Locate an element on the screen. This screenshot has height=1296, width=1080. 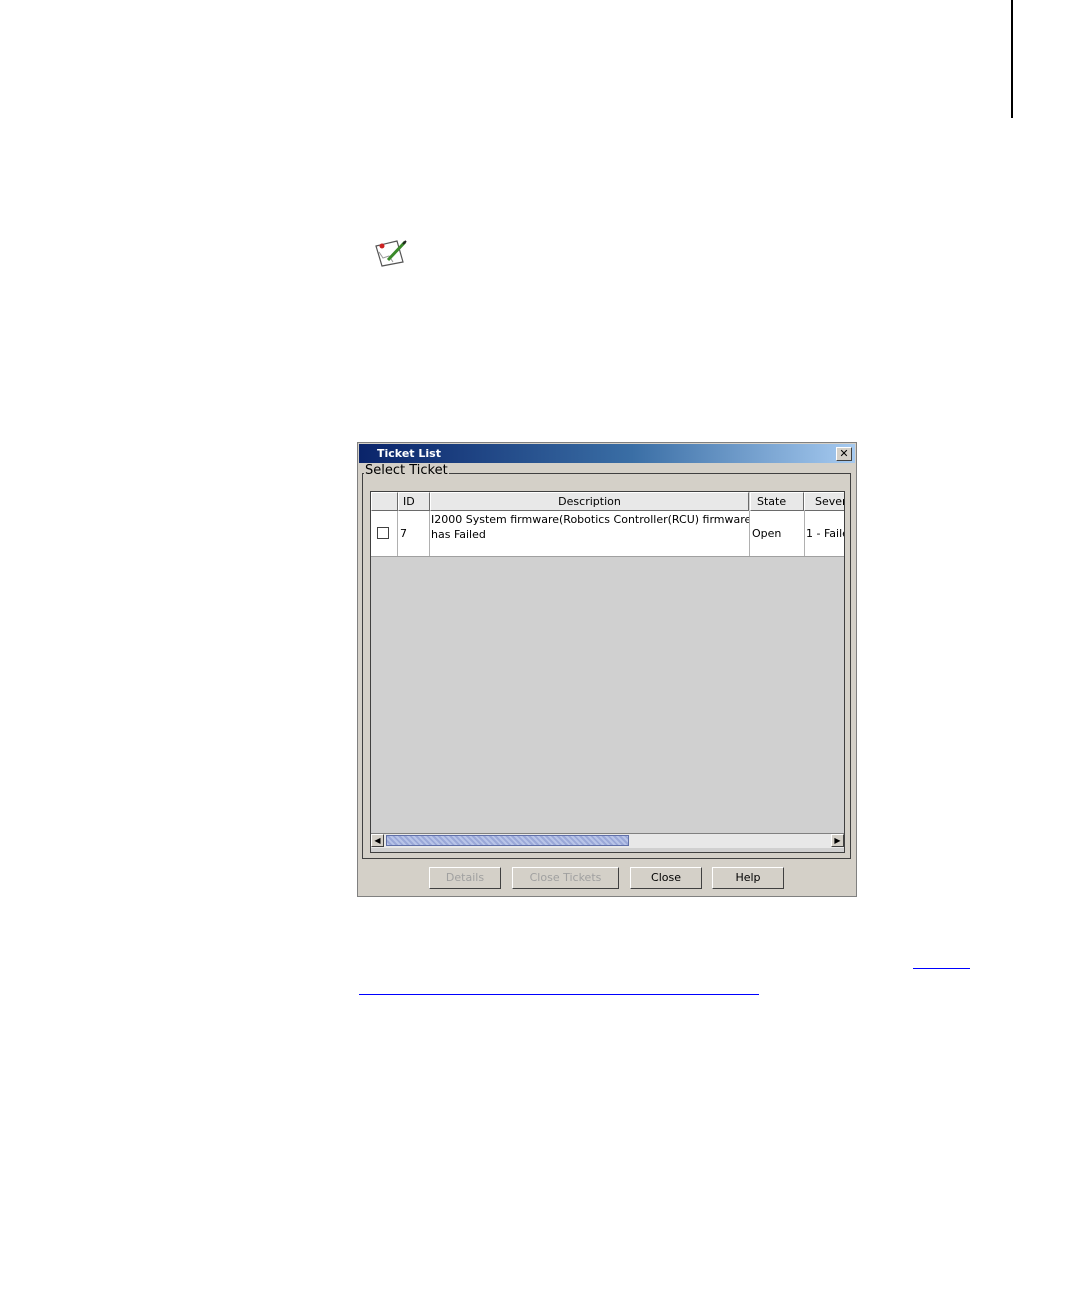
column-header-select is located at coordinates (384, 501).